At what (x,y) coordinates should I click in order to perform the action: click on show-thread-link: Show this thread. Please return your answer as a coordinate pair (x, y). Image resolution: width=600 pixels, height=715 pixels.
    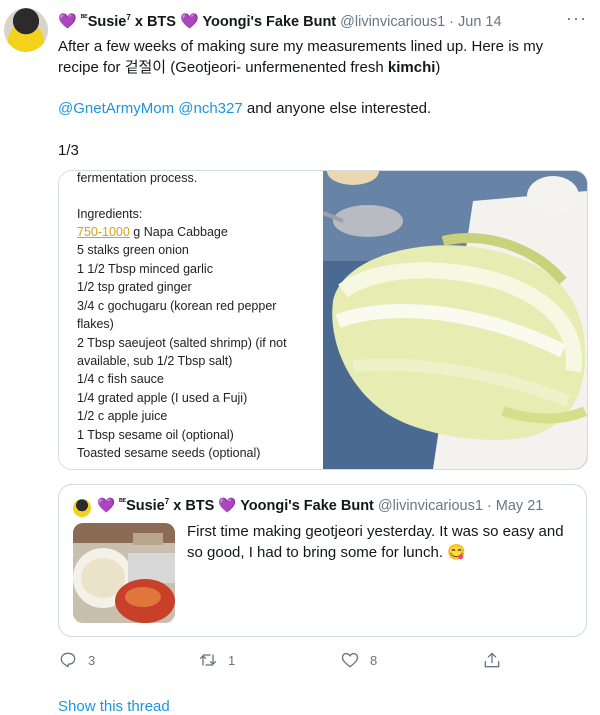
    Looking at the image, I should click on (114, 706).